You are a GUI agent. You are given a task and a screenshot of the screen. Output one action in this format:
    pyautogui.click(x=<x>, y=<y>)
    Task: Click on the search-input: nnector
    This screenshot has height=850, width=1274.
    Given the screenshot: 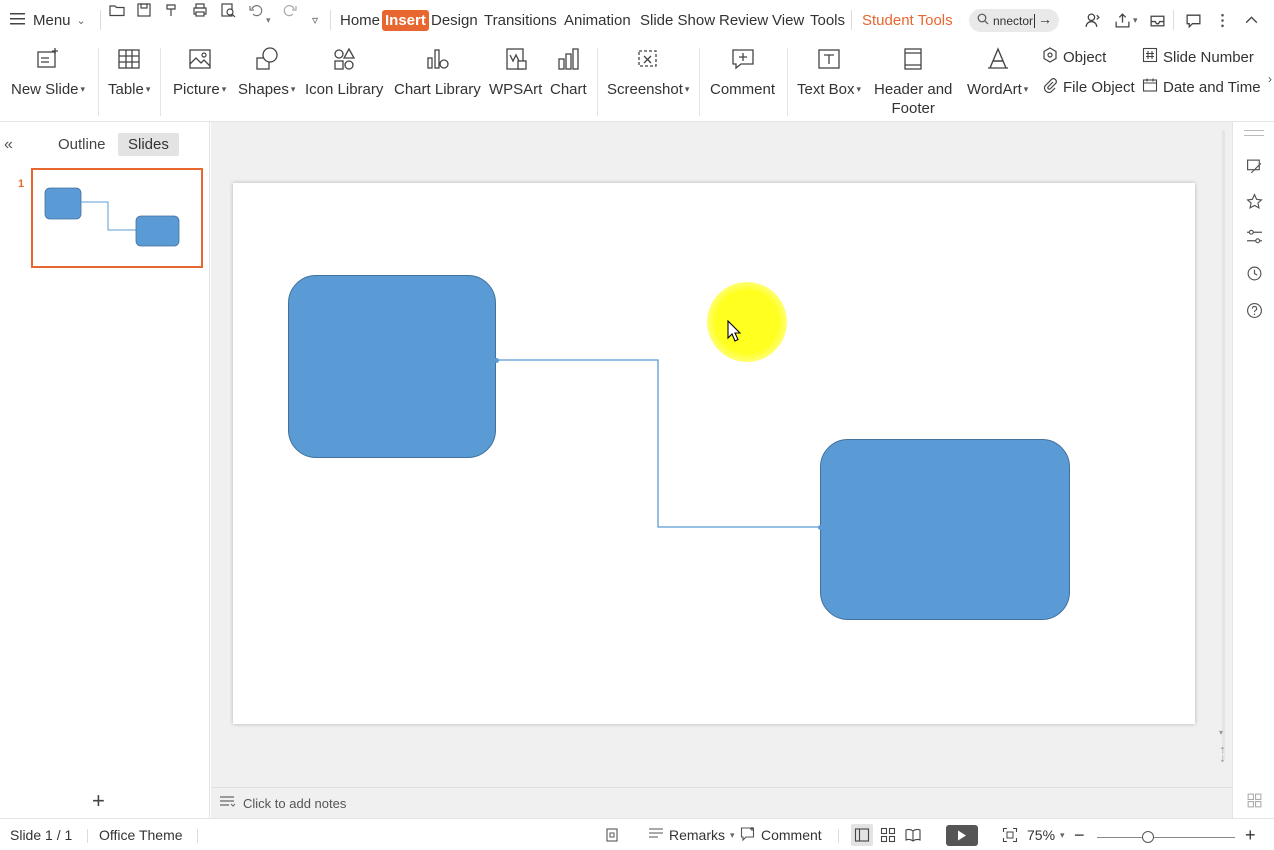 What is the action you would take?
    pyautogui.click(x=1014, y=21)
    